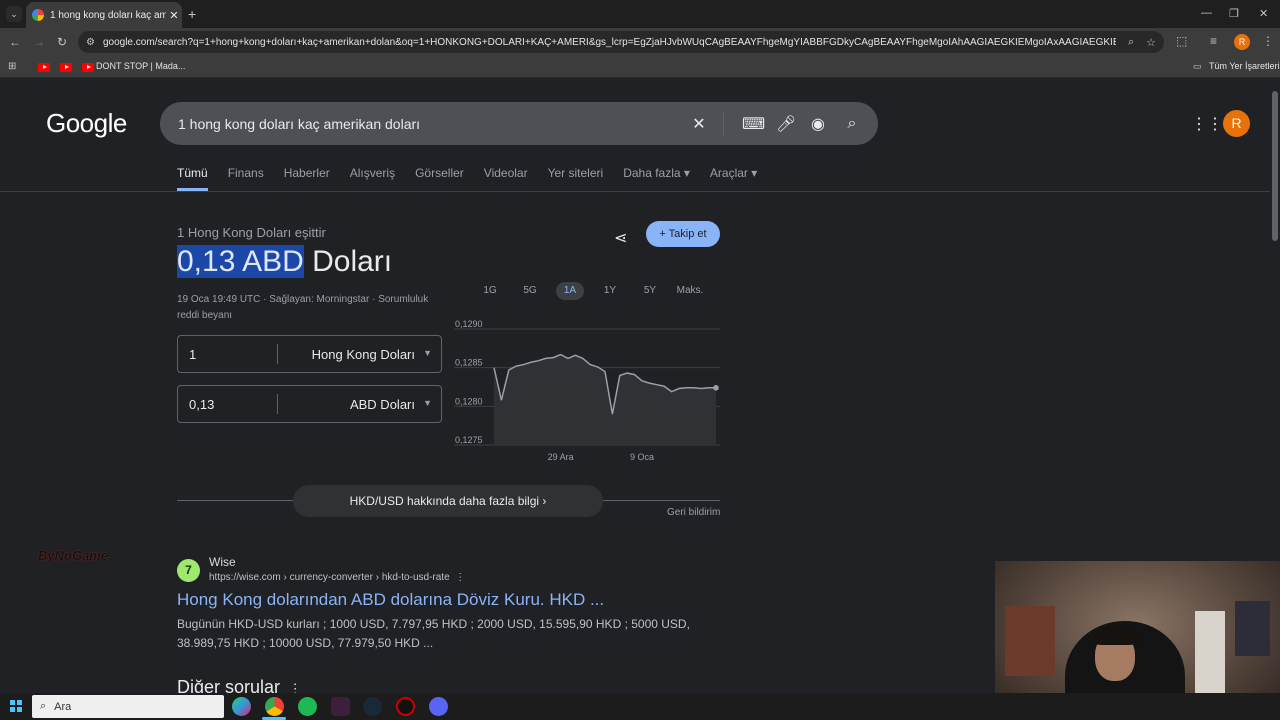 This screenshot has width=1280, height=720. What do you see at coordinates (716, 387) in the screenshot?
I see `data-point` at bounding box center [716, 387].